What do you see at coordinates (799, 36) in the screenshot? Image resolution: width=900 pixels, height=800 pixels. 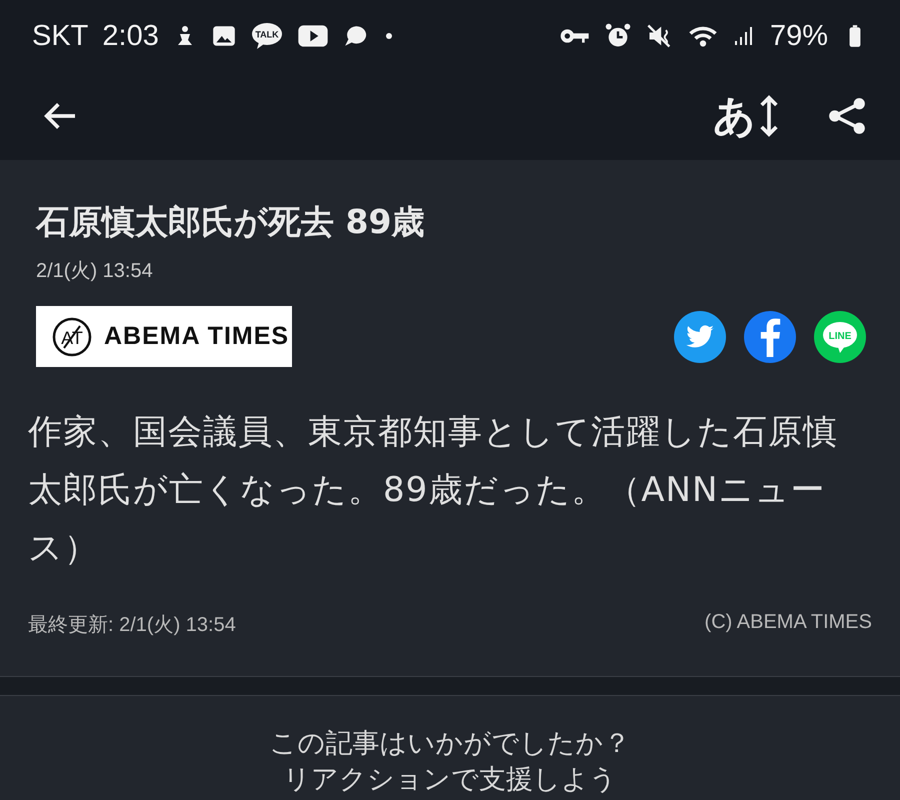 I see `battery-percent: 79%` at bounding box center [799, 36].